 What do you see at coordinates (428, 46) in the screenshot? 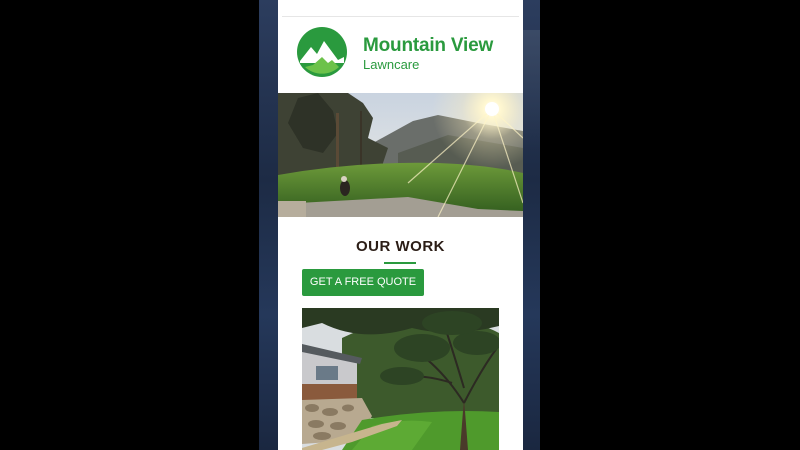
I see `brand-name: Mountain View` at bounding box center [428, 46].